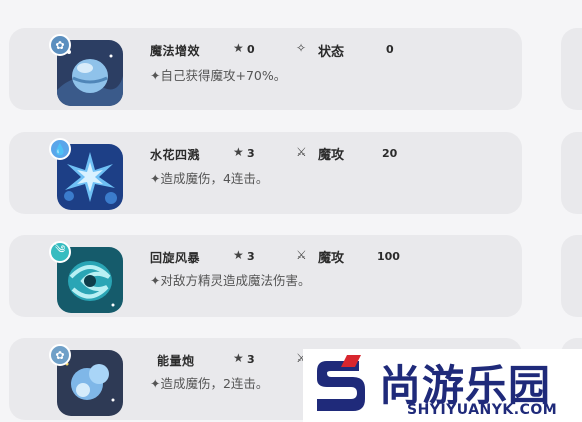 The height and width of the screenshot is (422, 582). I want to click on sparkle-icon: ✧, so click(301, 48).